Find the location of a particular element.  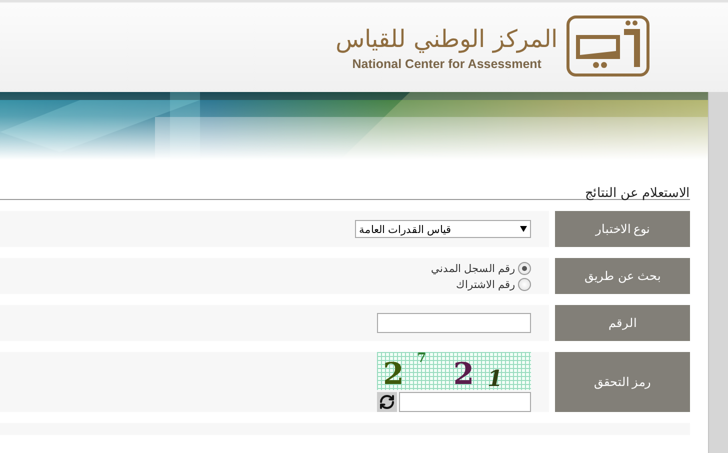

logo-english-text: National Center for Assessment is located at coordinates (447, 64).